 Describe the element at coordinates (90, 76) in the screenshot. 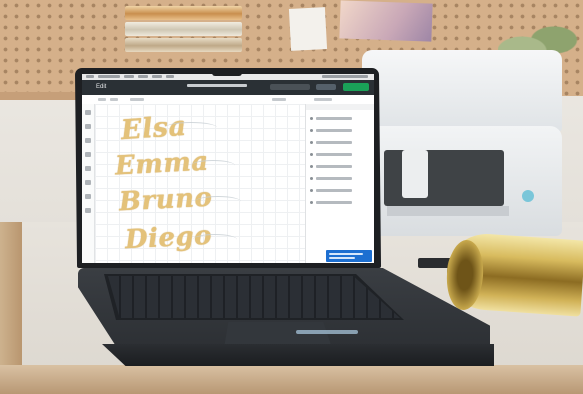

I see `apple-icon` at that location.